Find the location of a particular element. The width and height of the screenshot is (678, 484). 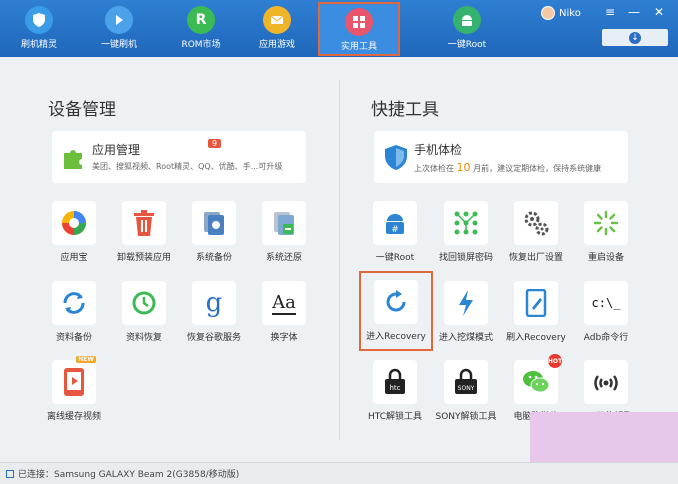

sony-lock-icon: SONY is located at coordinates (466, 382).